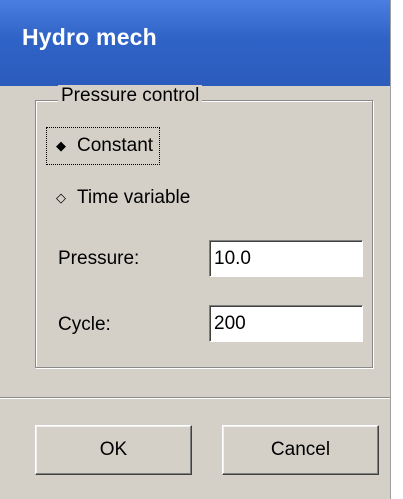 This screenshot has width=403, height=499. Describe the element at coordinates (286, 323) in the screenshot. I see `cycle-input` at that location.